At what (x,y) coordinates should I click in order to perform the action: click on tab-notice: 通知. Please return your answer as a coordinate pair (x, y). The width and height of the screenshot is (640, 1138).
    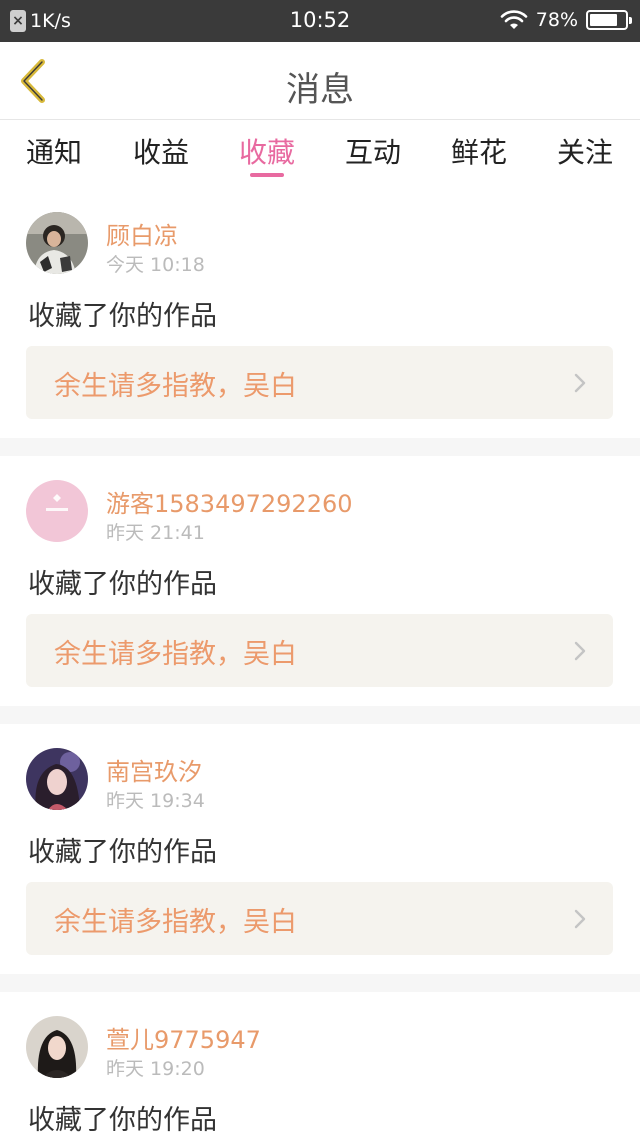
    Looking at the image, I should click on (54, 151).